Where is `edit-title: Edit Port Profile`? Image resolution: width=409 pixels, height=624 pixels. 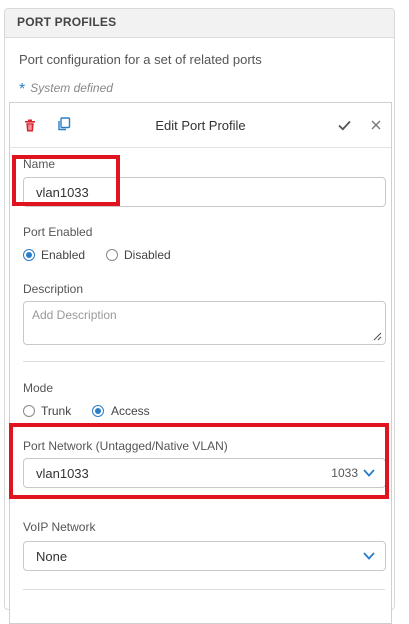
edit-title: Edit Port Profile is located at coordinates (200, 125).